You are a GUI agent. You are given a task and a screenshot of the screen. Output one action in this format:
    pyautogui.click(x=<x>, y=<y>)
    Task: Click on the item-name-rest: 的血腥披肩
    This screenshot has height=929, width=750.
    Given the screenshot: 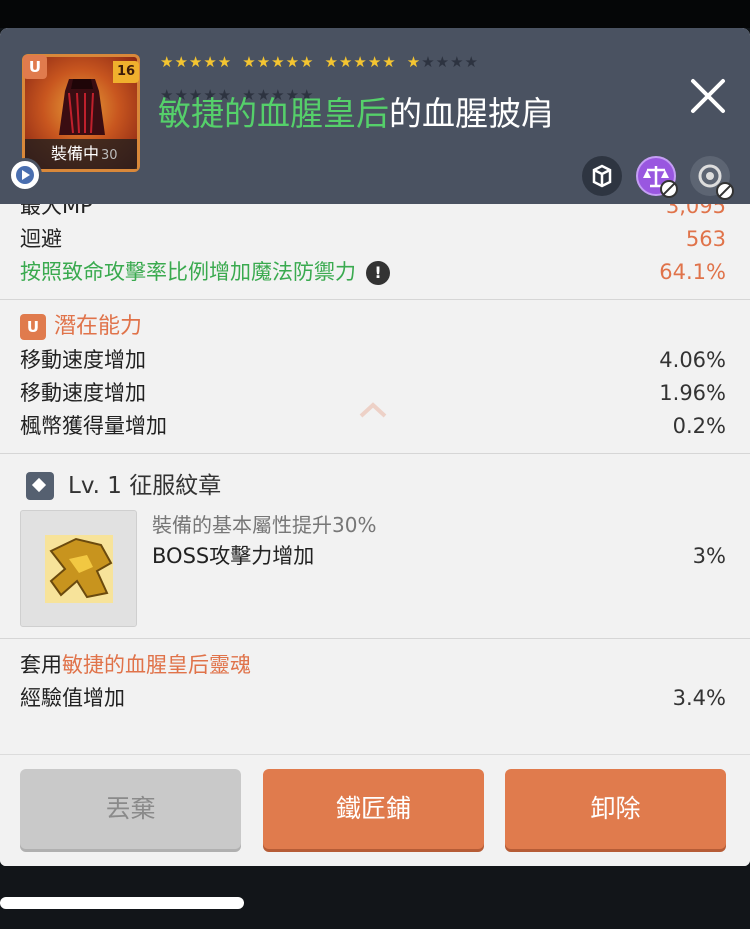 What is the action you would take?
    pyautogui.click(x=471, y=113)
    